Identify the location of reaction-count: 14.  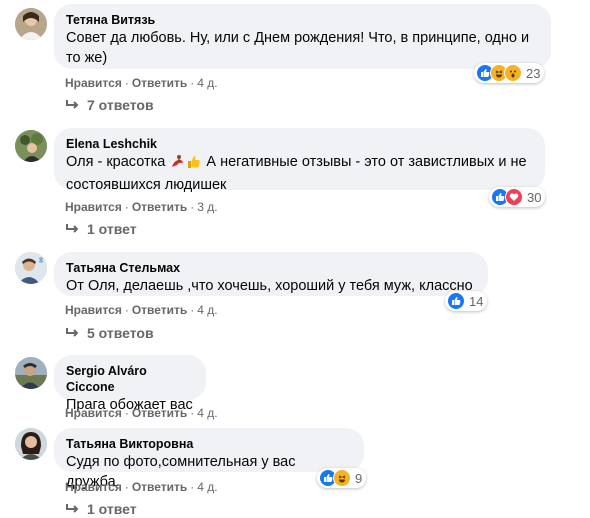
(476, 301).